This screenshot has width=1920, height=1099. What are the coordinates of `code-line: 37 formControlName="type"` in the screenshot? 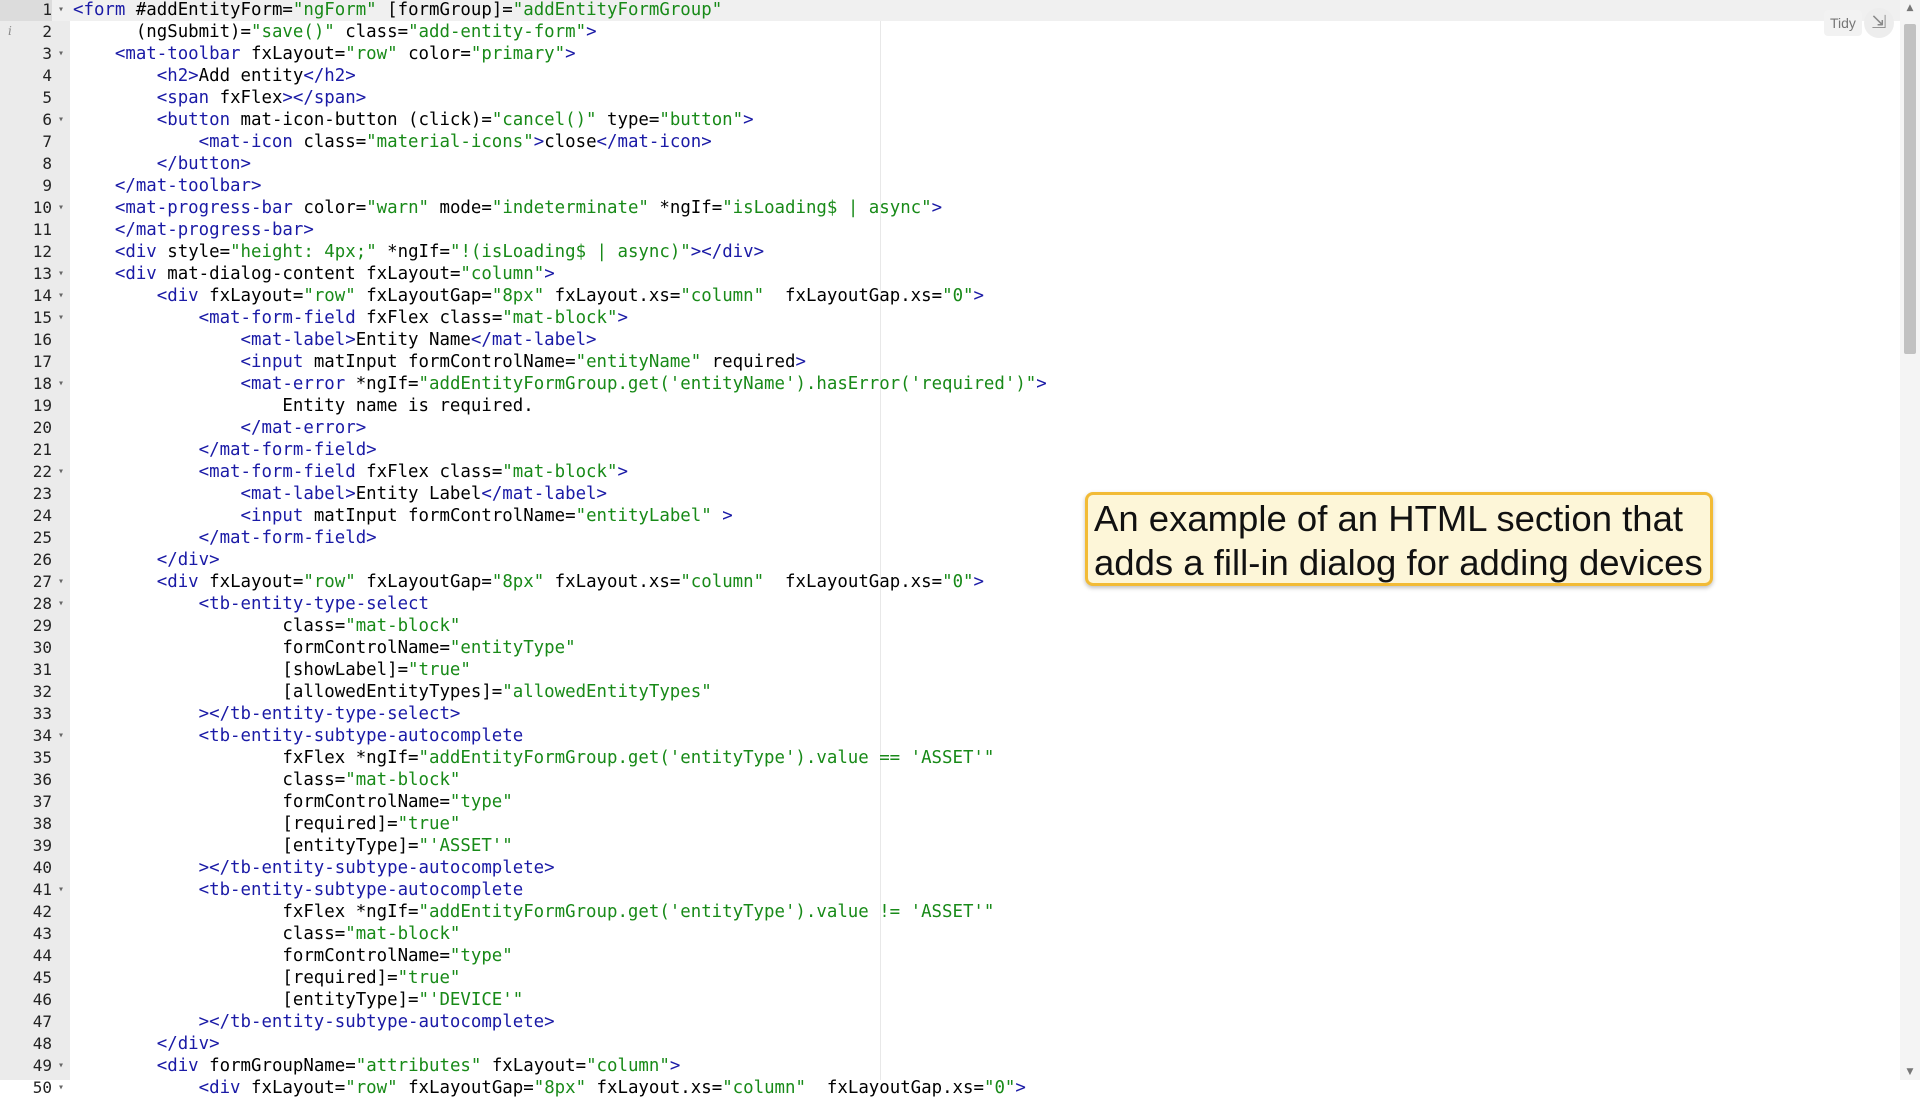 It's located at (950, 802).